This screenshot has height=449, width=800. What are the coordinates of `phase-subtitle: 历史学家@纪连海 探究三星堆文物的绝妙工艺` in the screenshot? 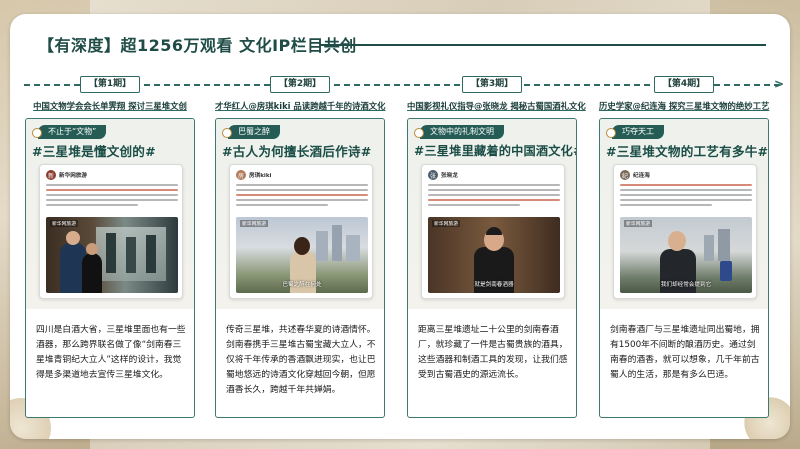 It's located at (684, 106).